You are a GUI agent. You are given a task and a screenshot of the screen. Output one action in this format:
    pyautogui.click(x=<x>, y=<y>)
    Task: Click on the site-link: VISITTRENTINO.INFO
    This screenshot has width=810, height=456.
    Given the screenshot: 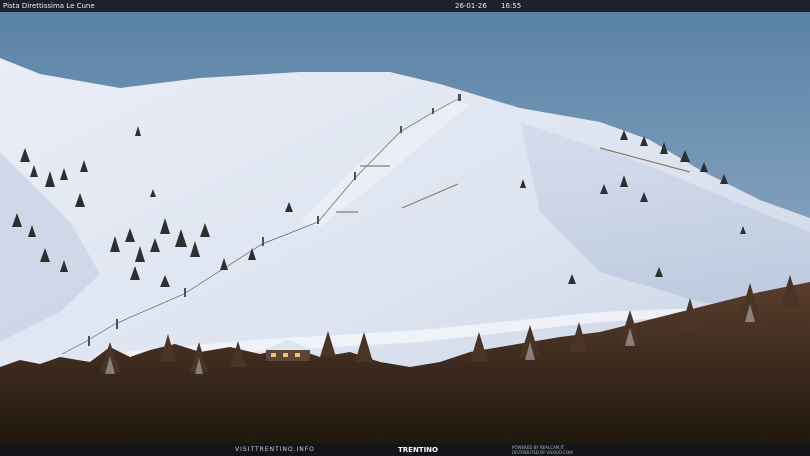 What is the action you would take?
    pyautogui.click(x=275, y=450)
    